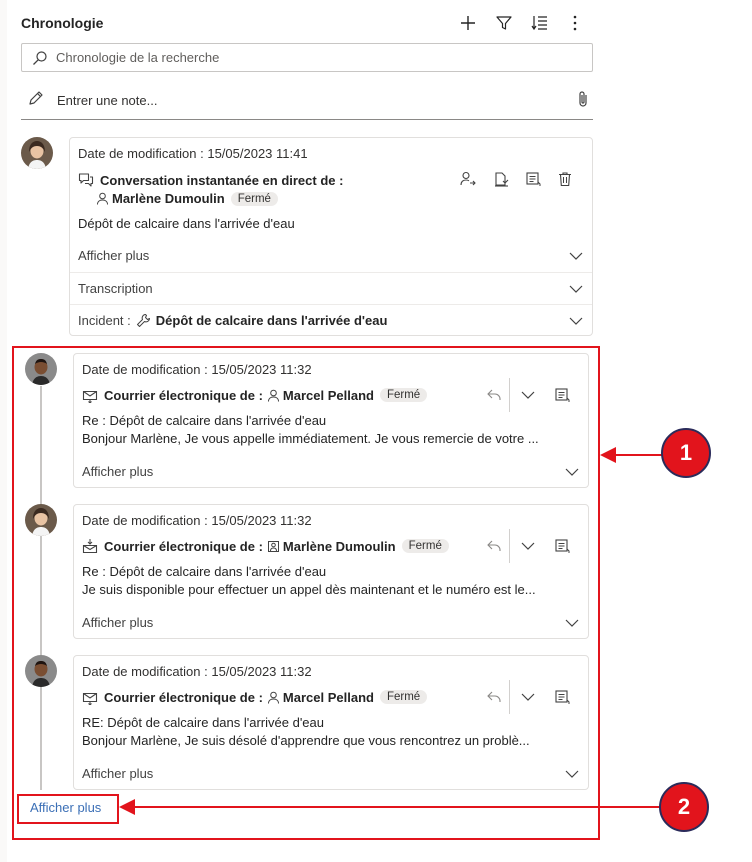 This screenshot has height=862, width=752. I want to click on note-input, so click(297, 100).